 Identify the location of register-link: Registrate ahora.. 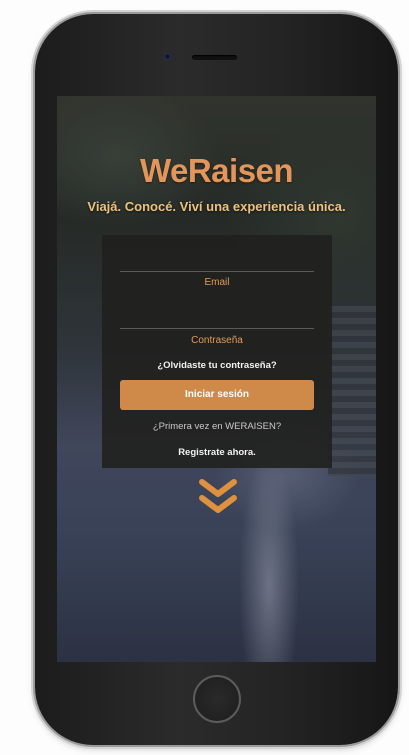
(217, 452).